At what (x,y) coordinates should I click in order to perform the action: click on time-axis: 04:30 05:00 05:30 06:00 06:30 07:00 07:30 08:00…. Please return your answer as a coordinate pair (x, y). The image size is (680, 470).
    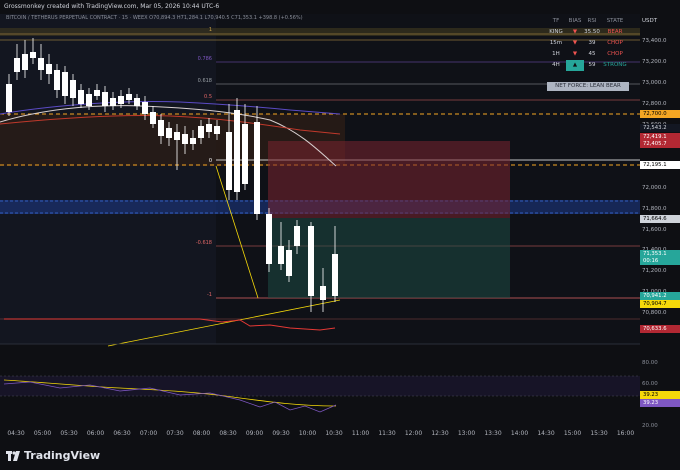
    Looking at the image, I should click on (320, 434).